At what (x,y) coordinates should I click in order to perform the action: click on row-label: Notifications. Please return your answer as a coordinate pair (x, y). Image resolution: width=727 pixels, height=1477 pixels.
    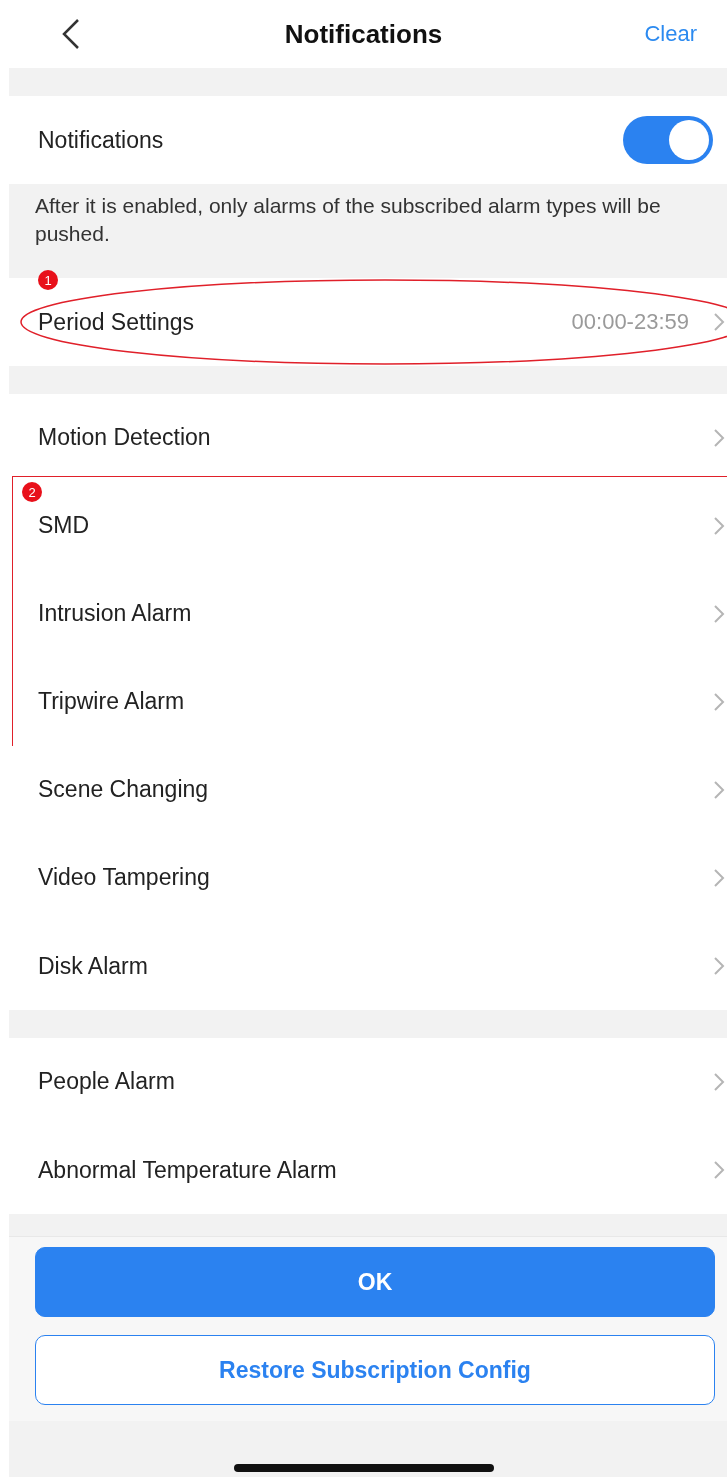
    Looking at the image, I should click on (101, 140).